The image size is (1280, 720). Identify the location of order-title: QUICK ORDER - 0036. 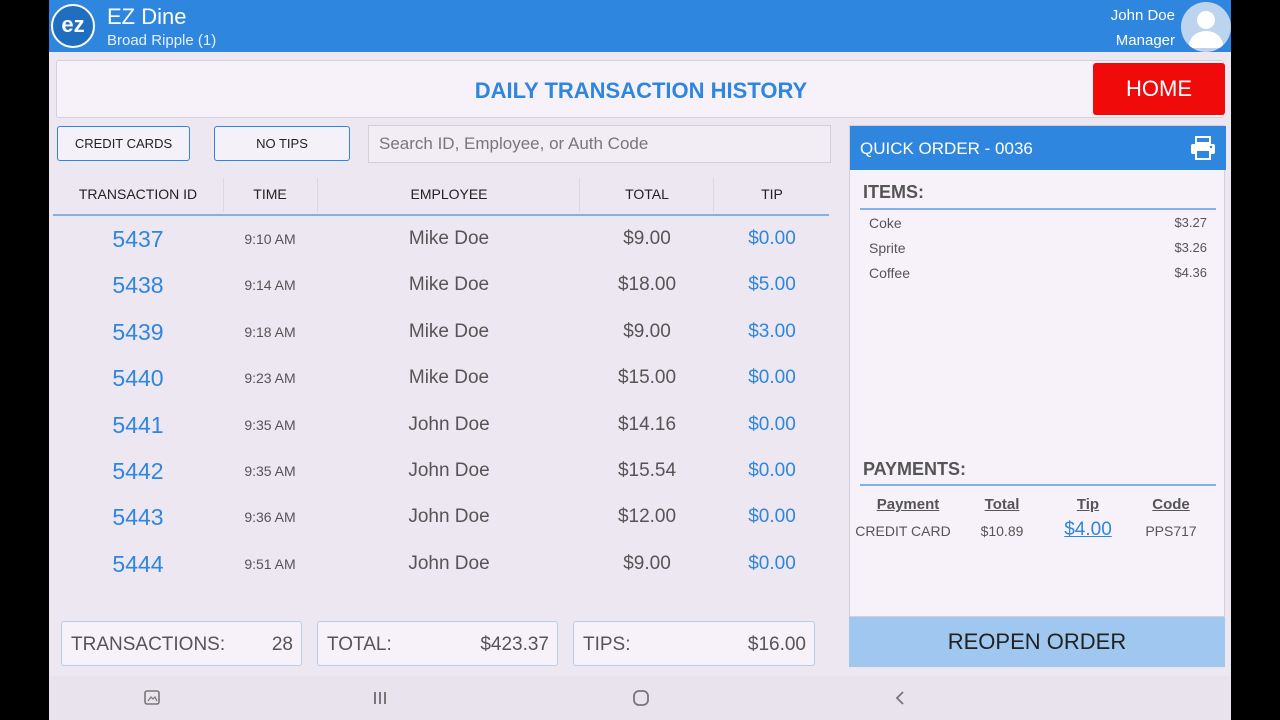
(946, 148).